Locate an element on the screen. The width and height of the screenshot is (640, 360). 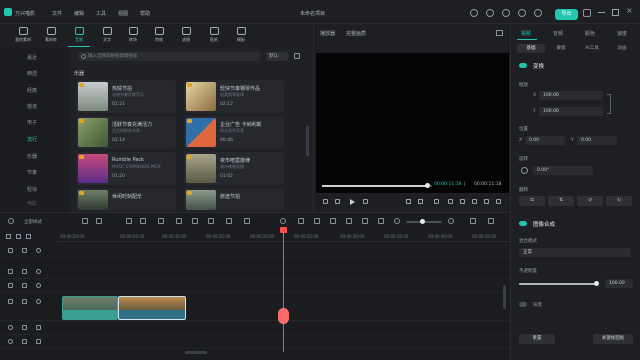
more-icon is located at coordinates (498, 201).